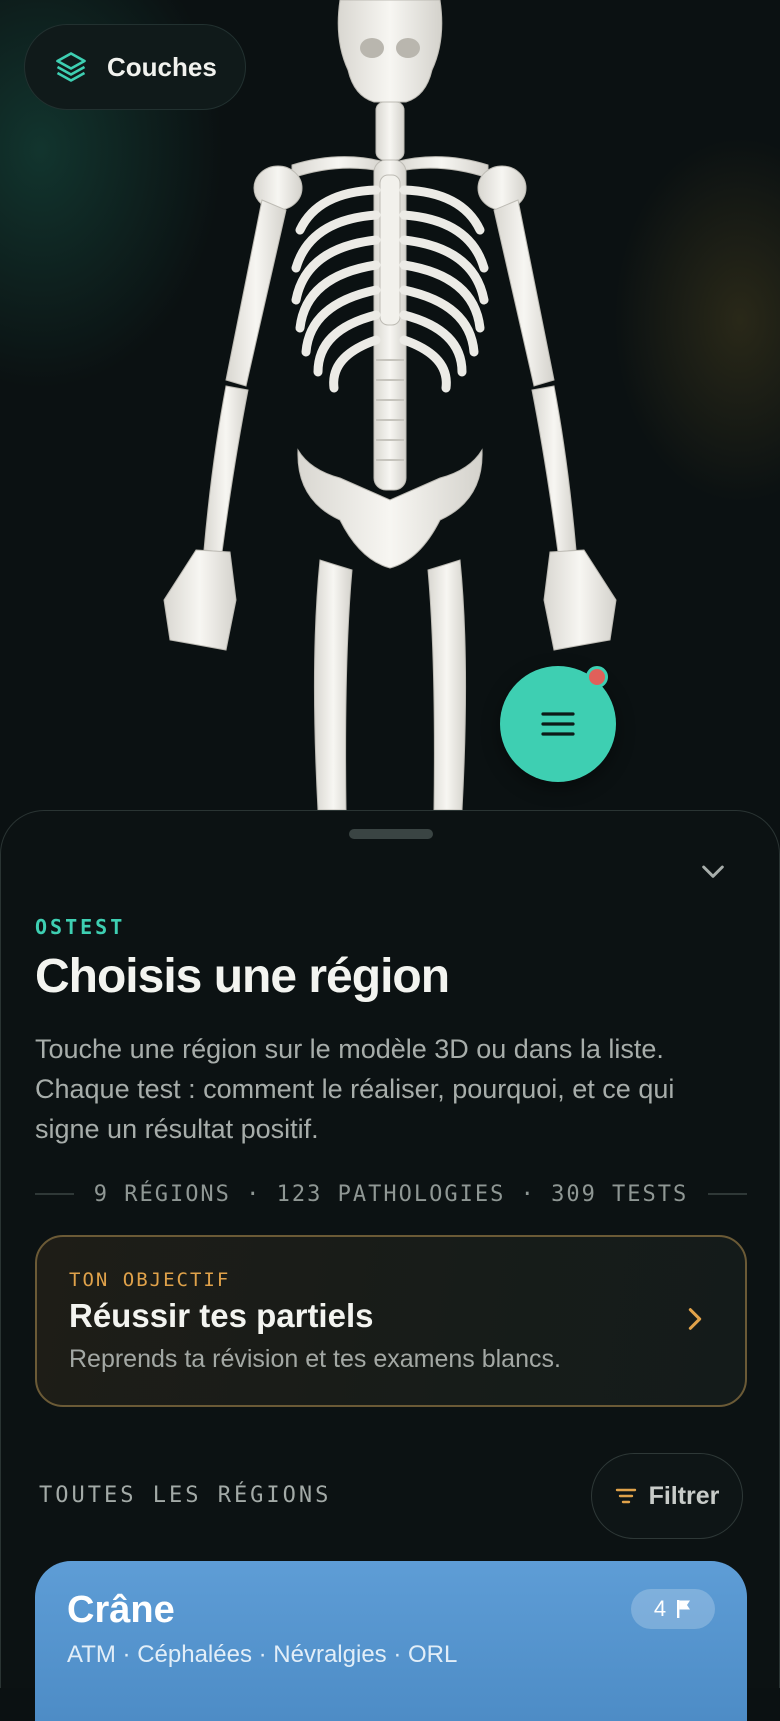 This screenshot has height=1721, width=780. What do you see at coordinates (242, 976) in the screenshot?
I see `page-title: Choisis une région` at bounding box center [242, 976].